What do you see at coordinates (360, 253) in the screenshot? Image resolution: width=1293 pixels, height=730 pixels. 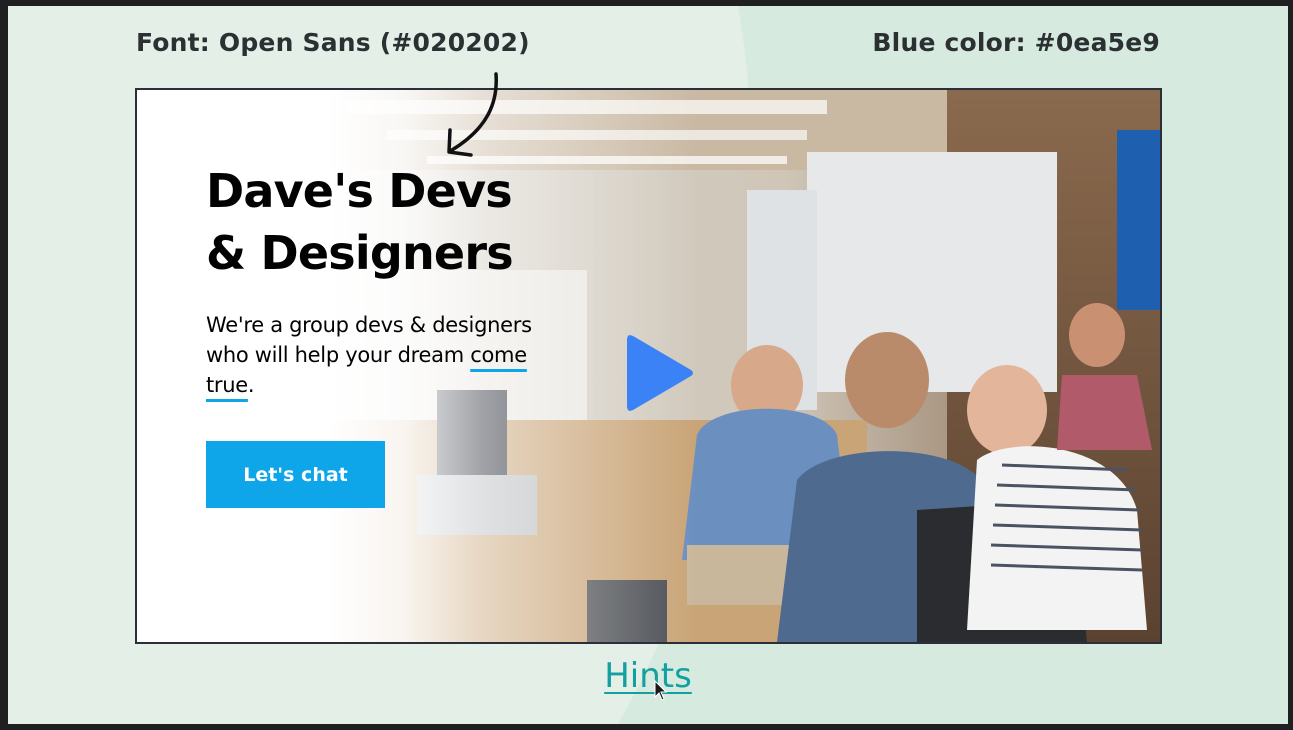 I see `hero-title-line2: & Designers` at bounding box center [360, 253].